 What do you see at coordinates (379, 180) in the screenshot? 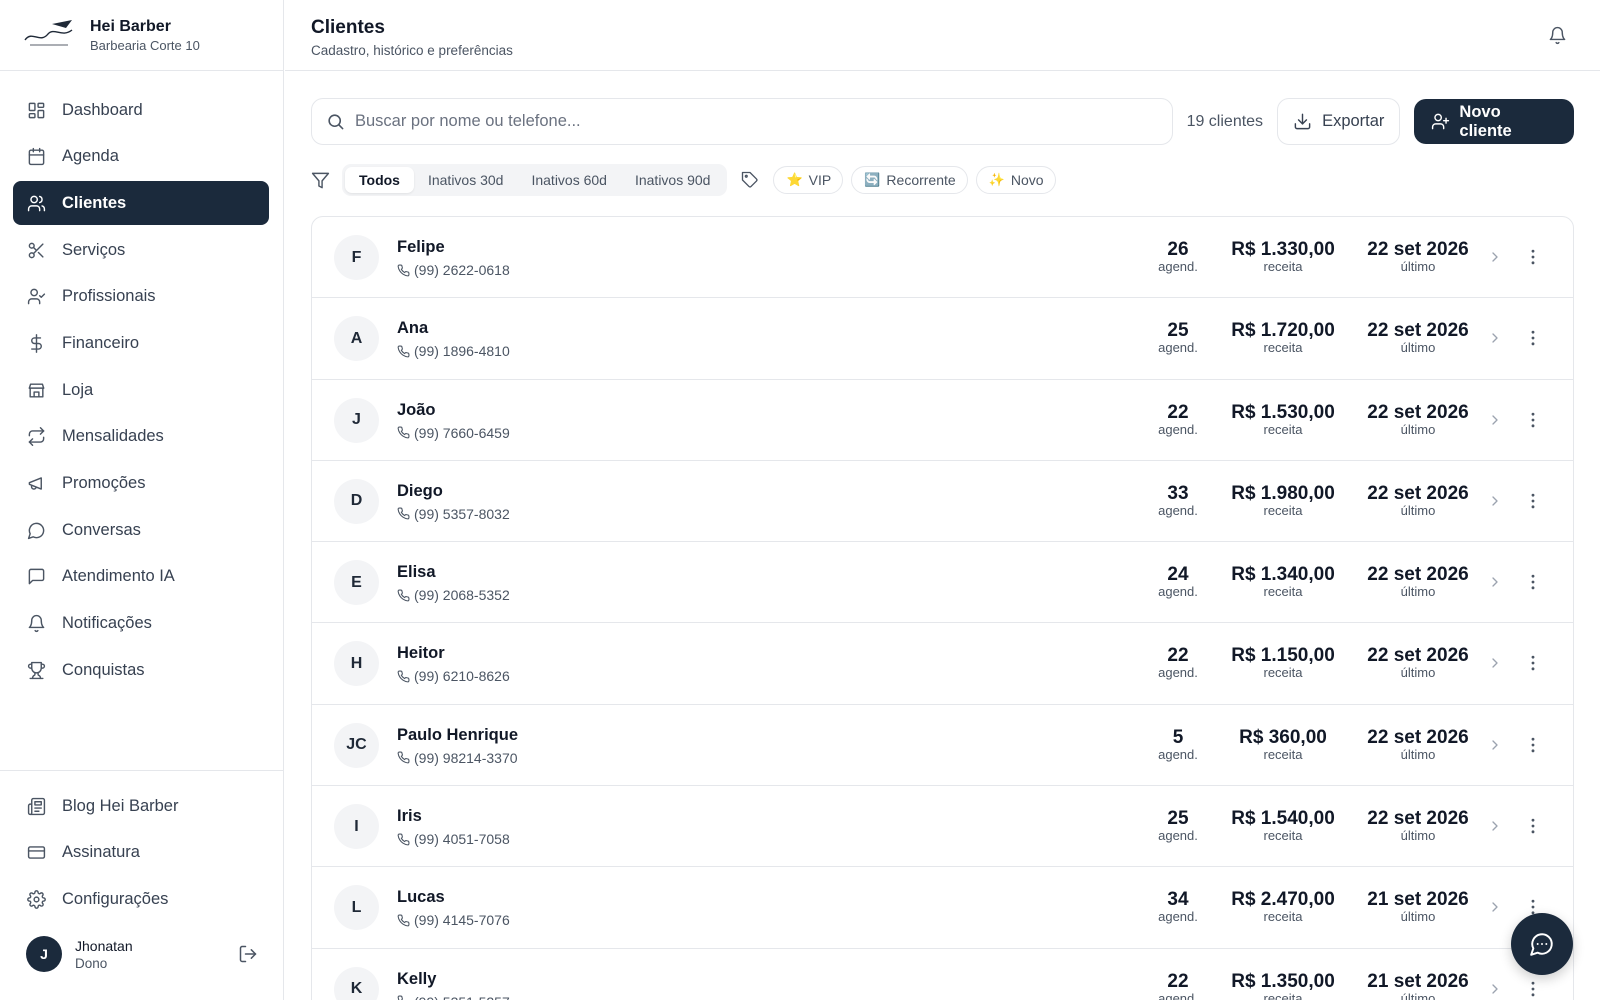
I see `segment-todos: Todos` at bounding box center [379, 180].